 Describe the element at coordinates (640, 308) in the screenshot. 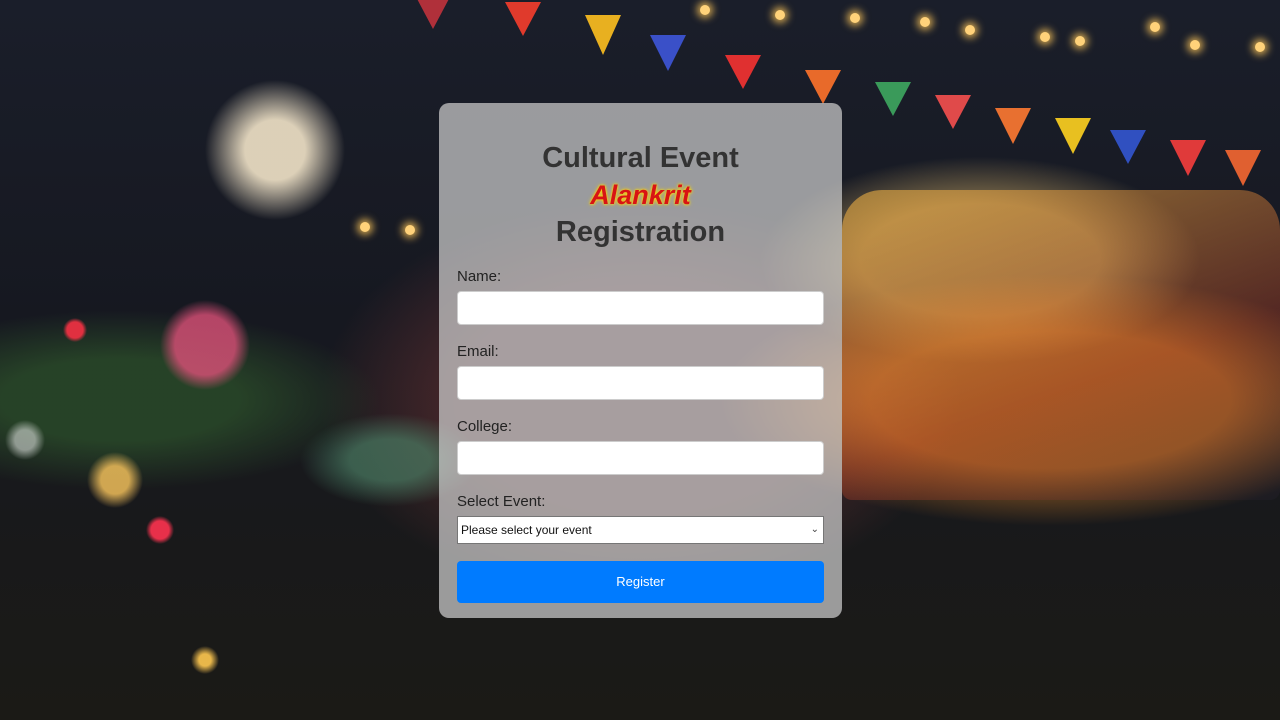

I see `name-field` at that location.